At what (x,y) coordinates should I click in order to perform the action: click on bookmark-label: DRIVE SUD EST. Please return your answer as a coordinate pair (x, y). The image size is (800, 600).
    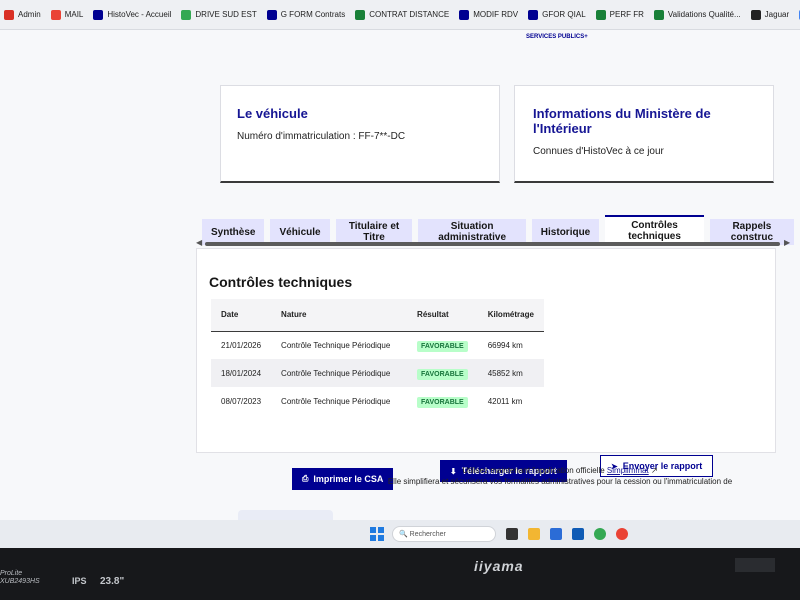
    Looking at the image, I should click on (226, 14).